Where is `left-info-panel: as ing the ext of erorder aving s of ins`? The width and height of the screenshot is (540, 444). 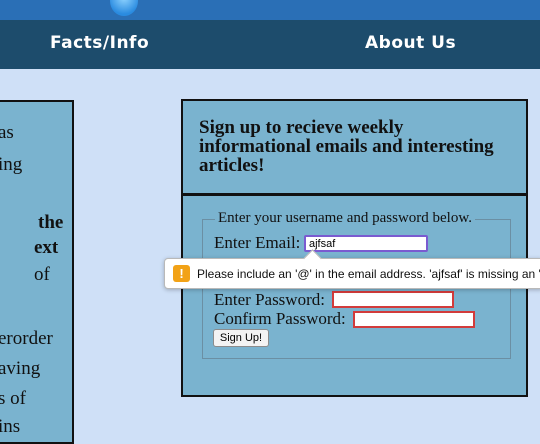 left-info-panel: as ing the ext of erorder aving s of ins is located at coordinates (37, 272).